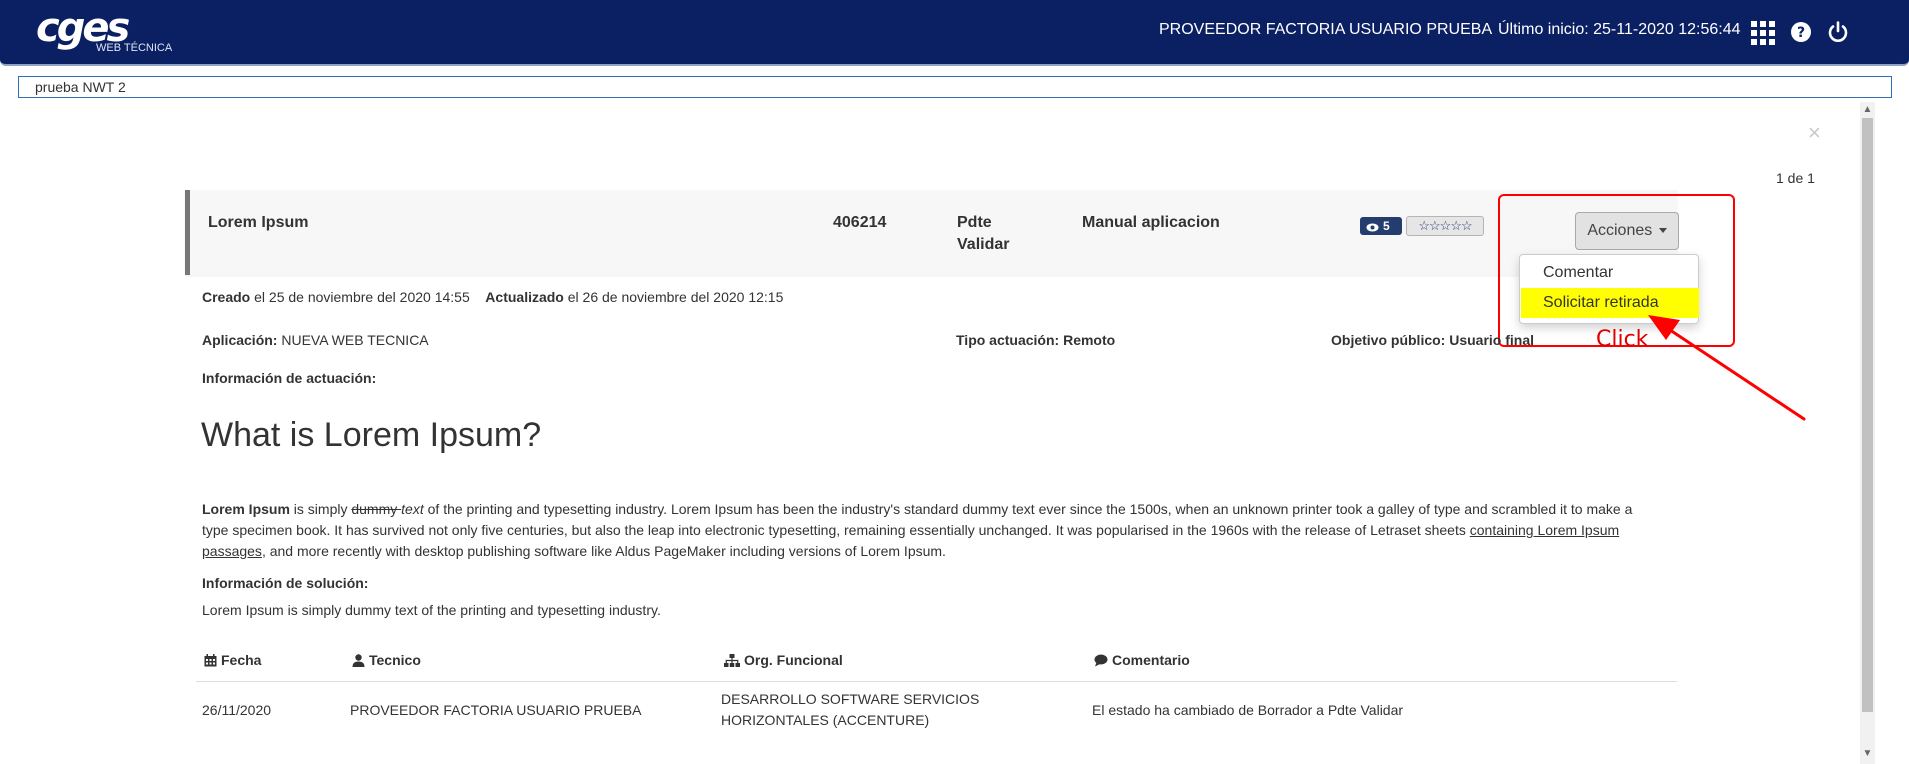 This screenshot has width=1909, height=764. I want to click on close-icon: ×, so click(1814, 133).